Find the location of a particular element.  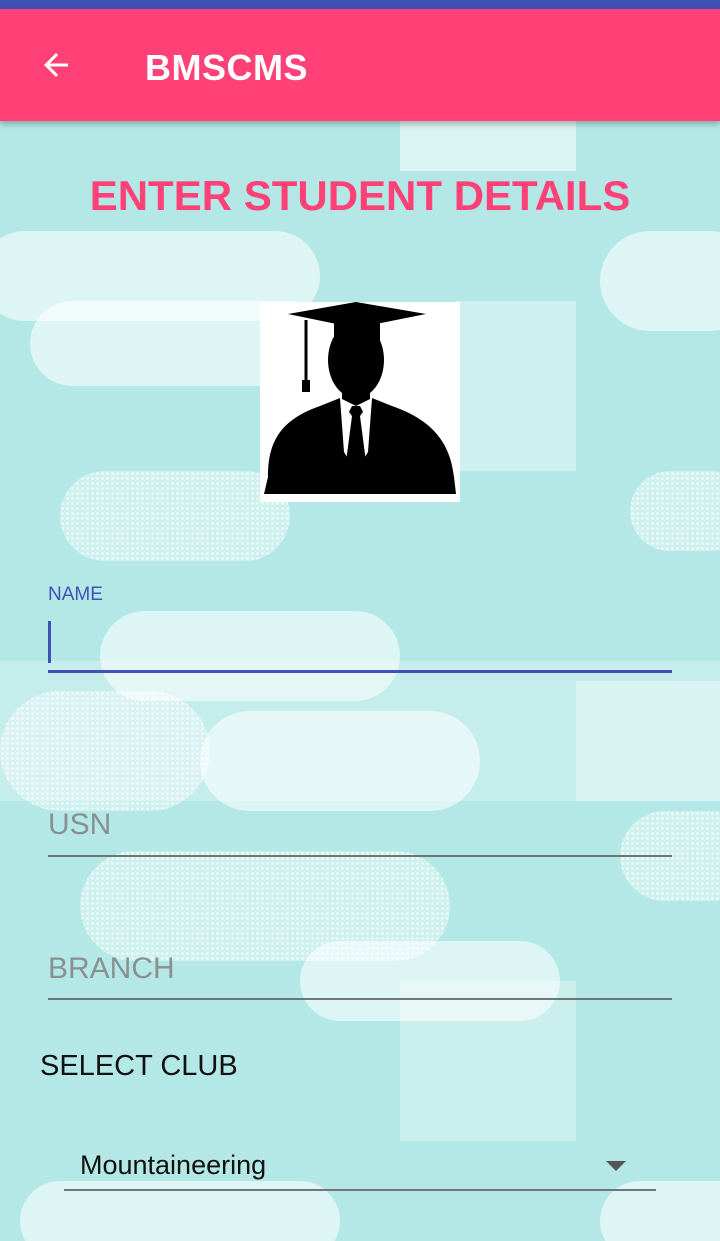

name-input is located at coordinates (364, 635).